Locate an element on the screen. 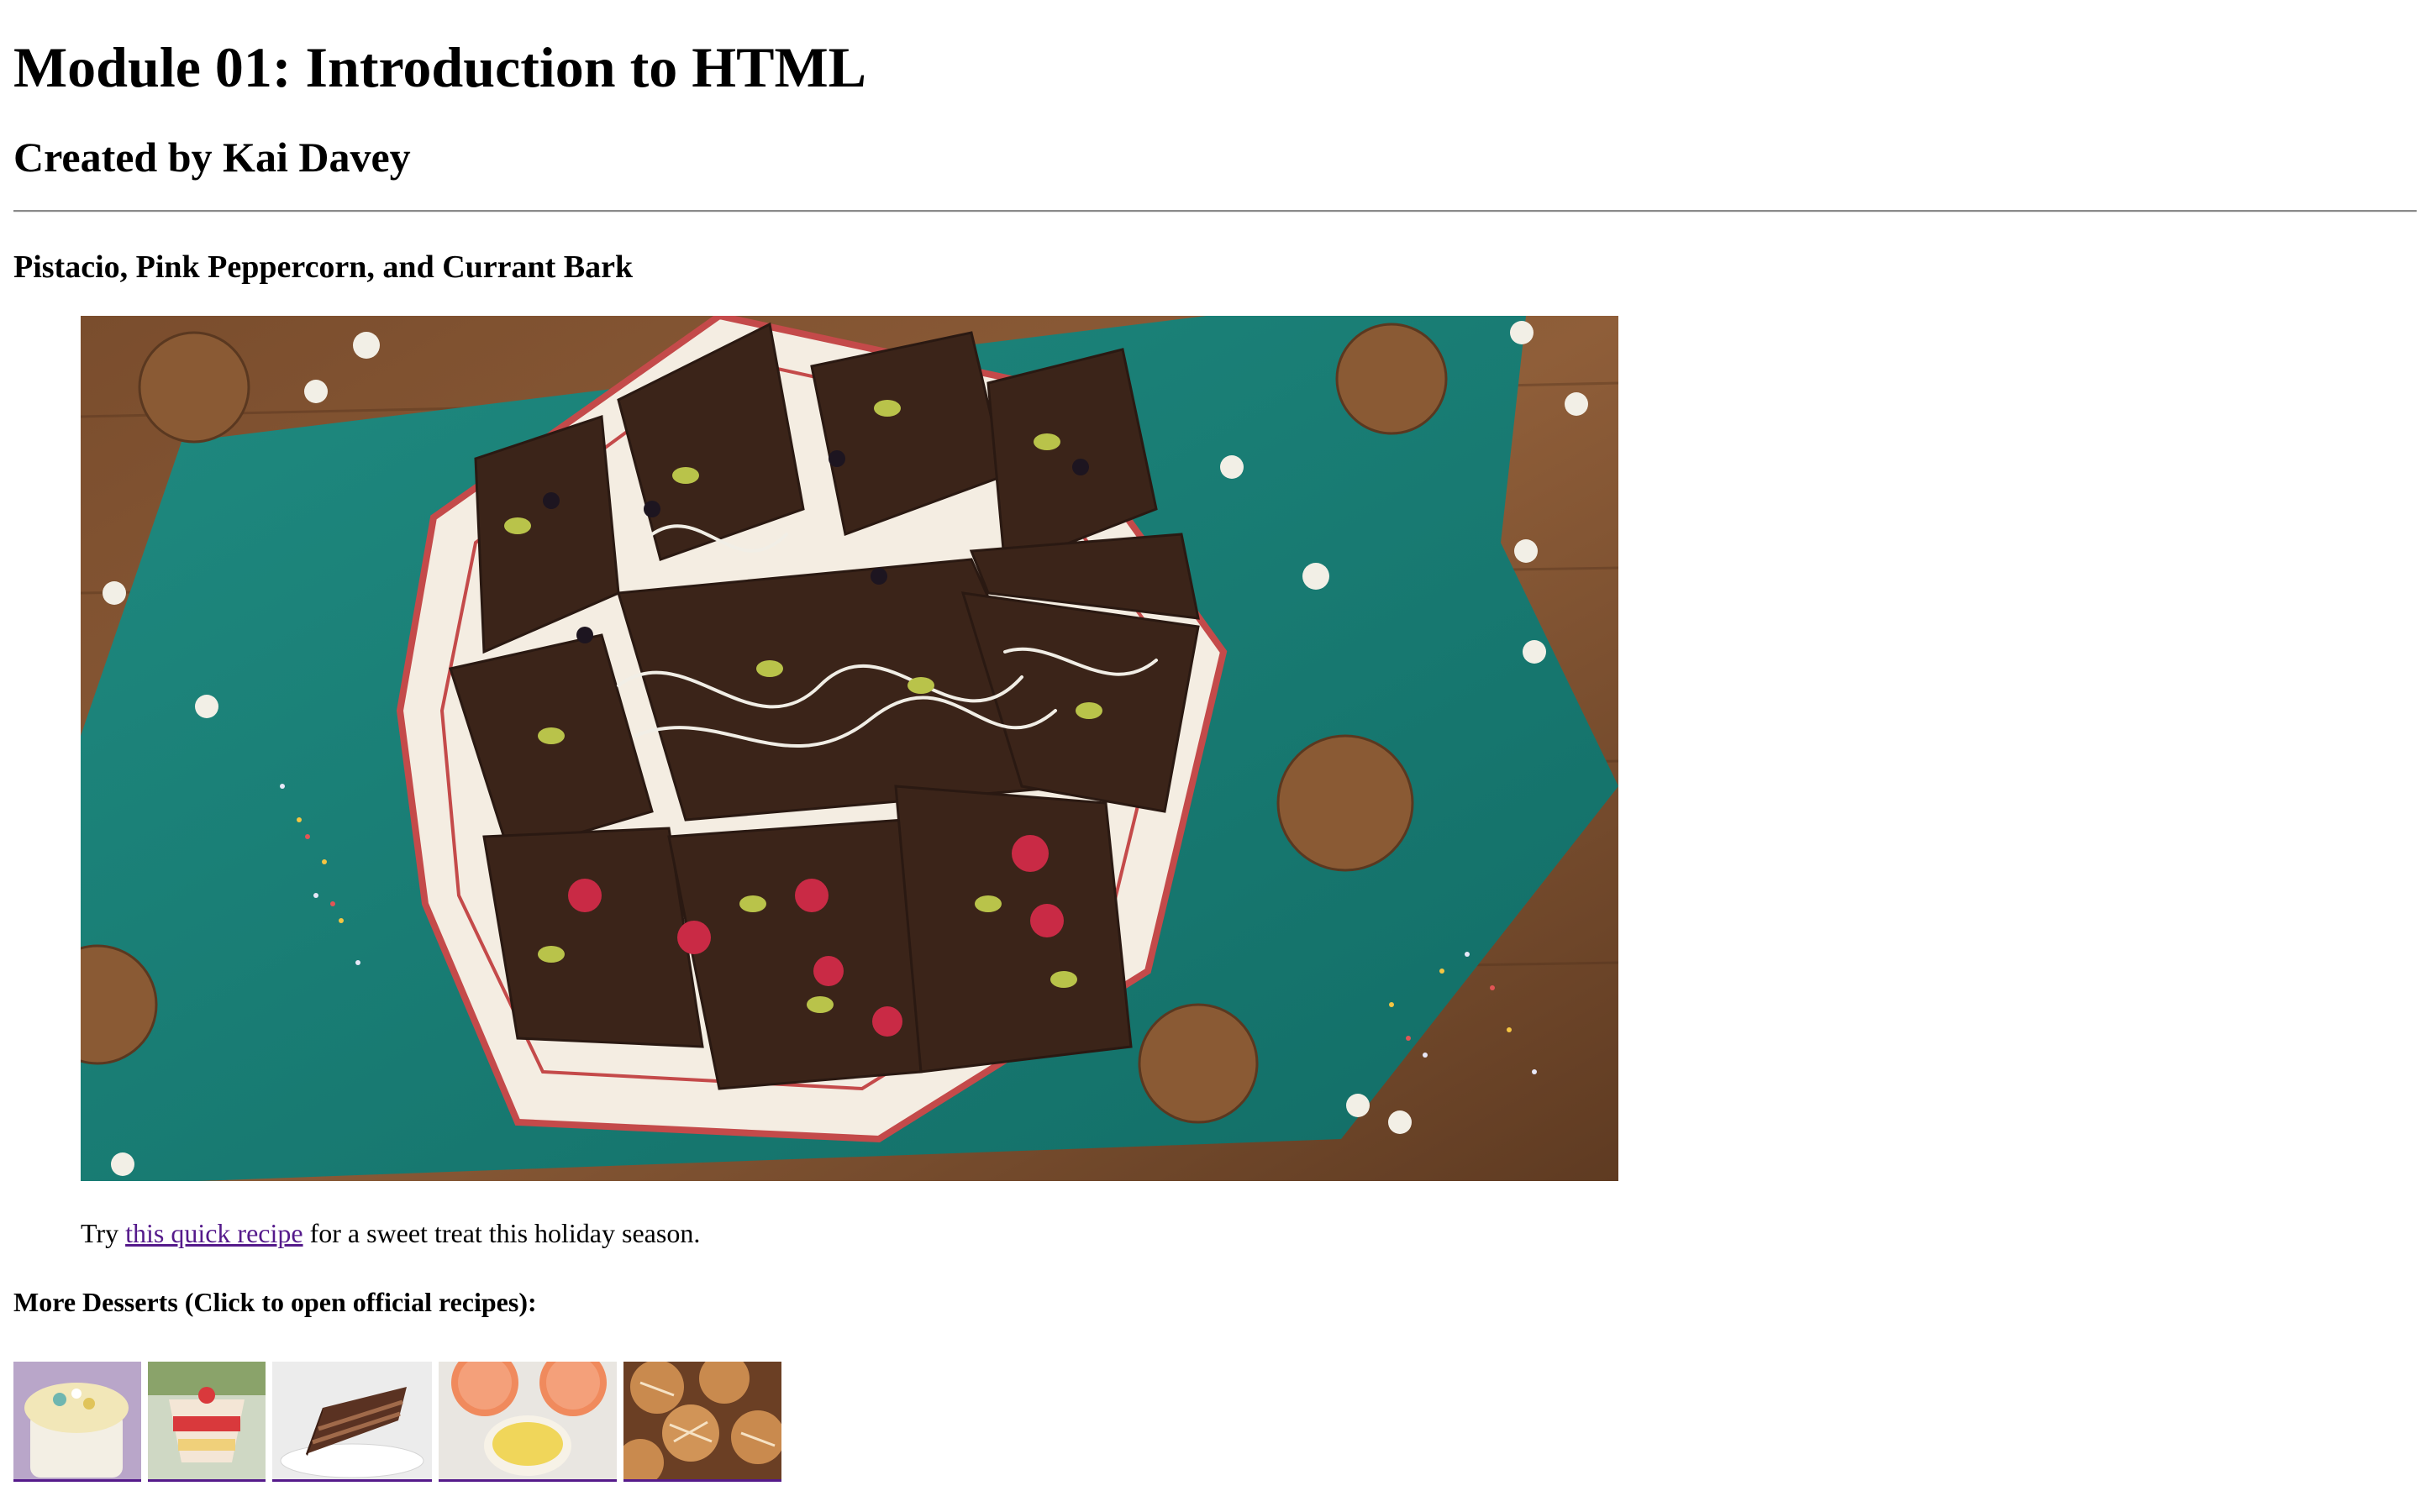 The width and height of the screenshot is (2420, 1512). grapefruit-custard-image is located at coordinates (528, 1420).